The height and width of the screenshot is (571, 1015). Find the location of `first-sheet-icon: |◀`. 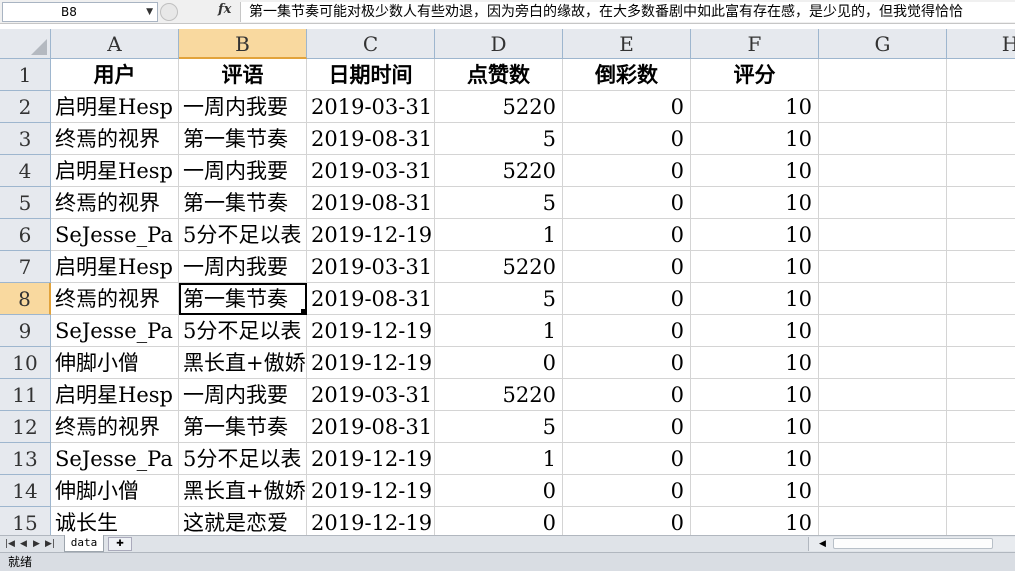

first-sheet-icon: |◀ is located at coordinates (10, 544).